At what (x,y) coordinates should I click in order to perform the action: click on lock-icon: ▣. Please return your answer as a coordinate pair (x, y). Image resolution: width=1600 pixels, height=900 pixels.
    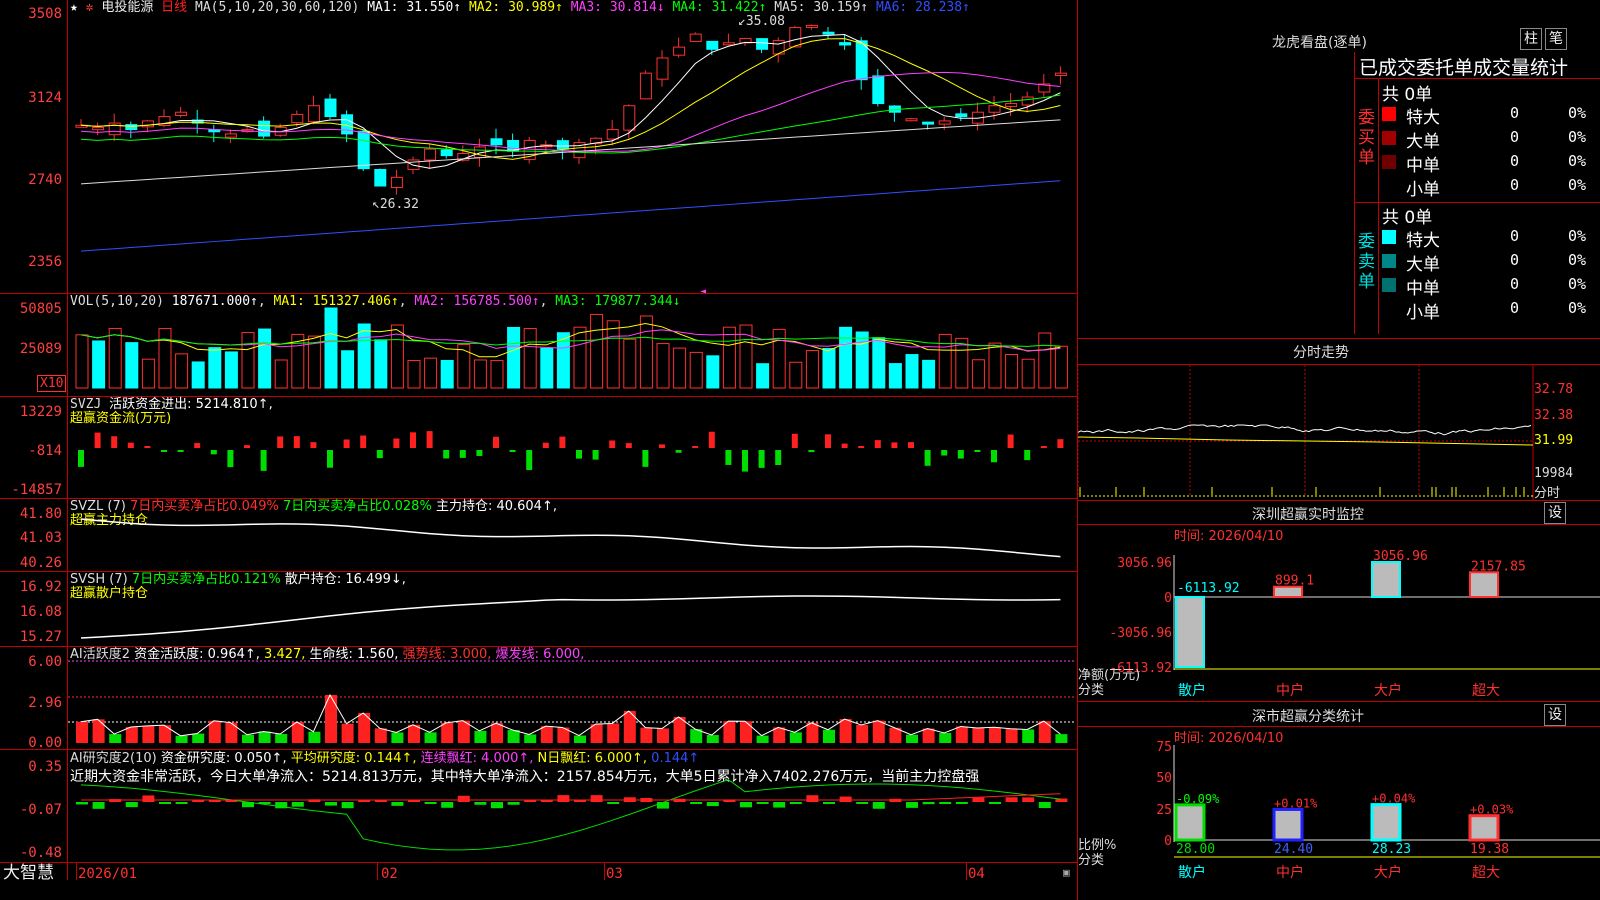
    Looking at the image, I should click on (1066, 872).